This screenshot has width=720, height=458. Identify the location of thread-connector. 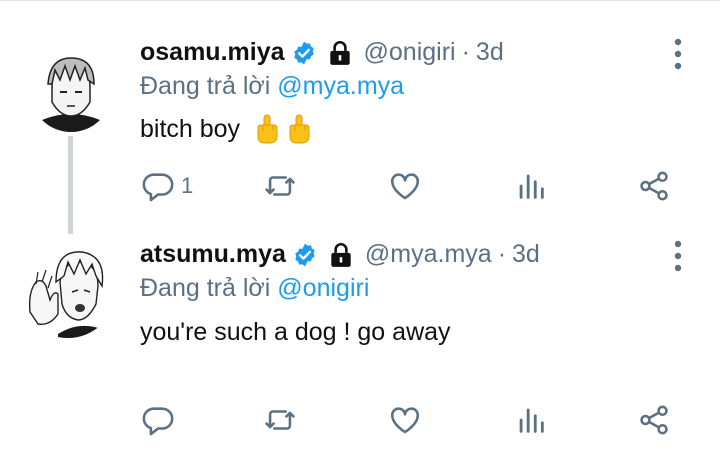
(70, 185).